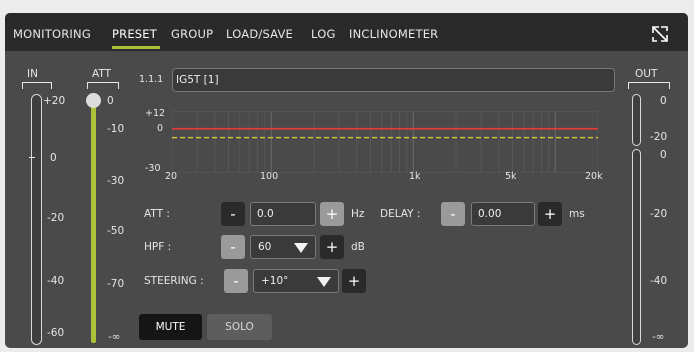  Describe the element at coordinates (283, 214) in the screenshot. I see `att-value-field: 0.0` at that location.